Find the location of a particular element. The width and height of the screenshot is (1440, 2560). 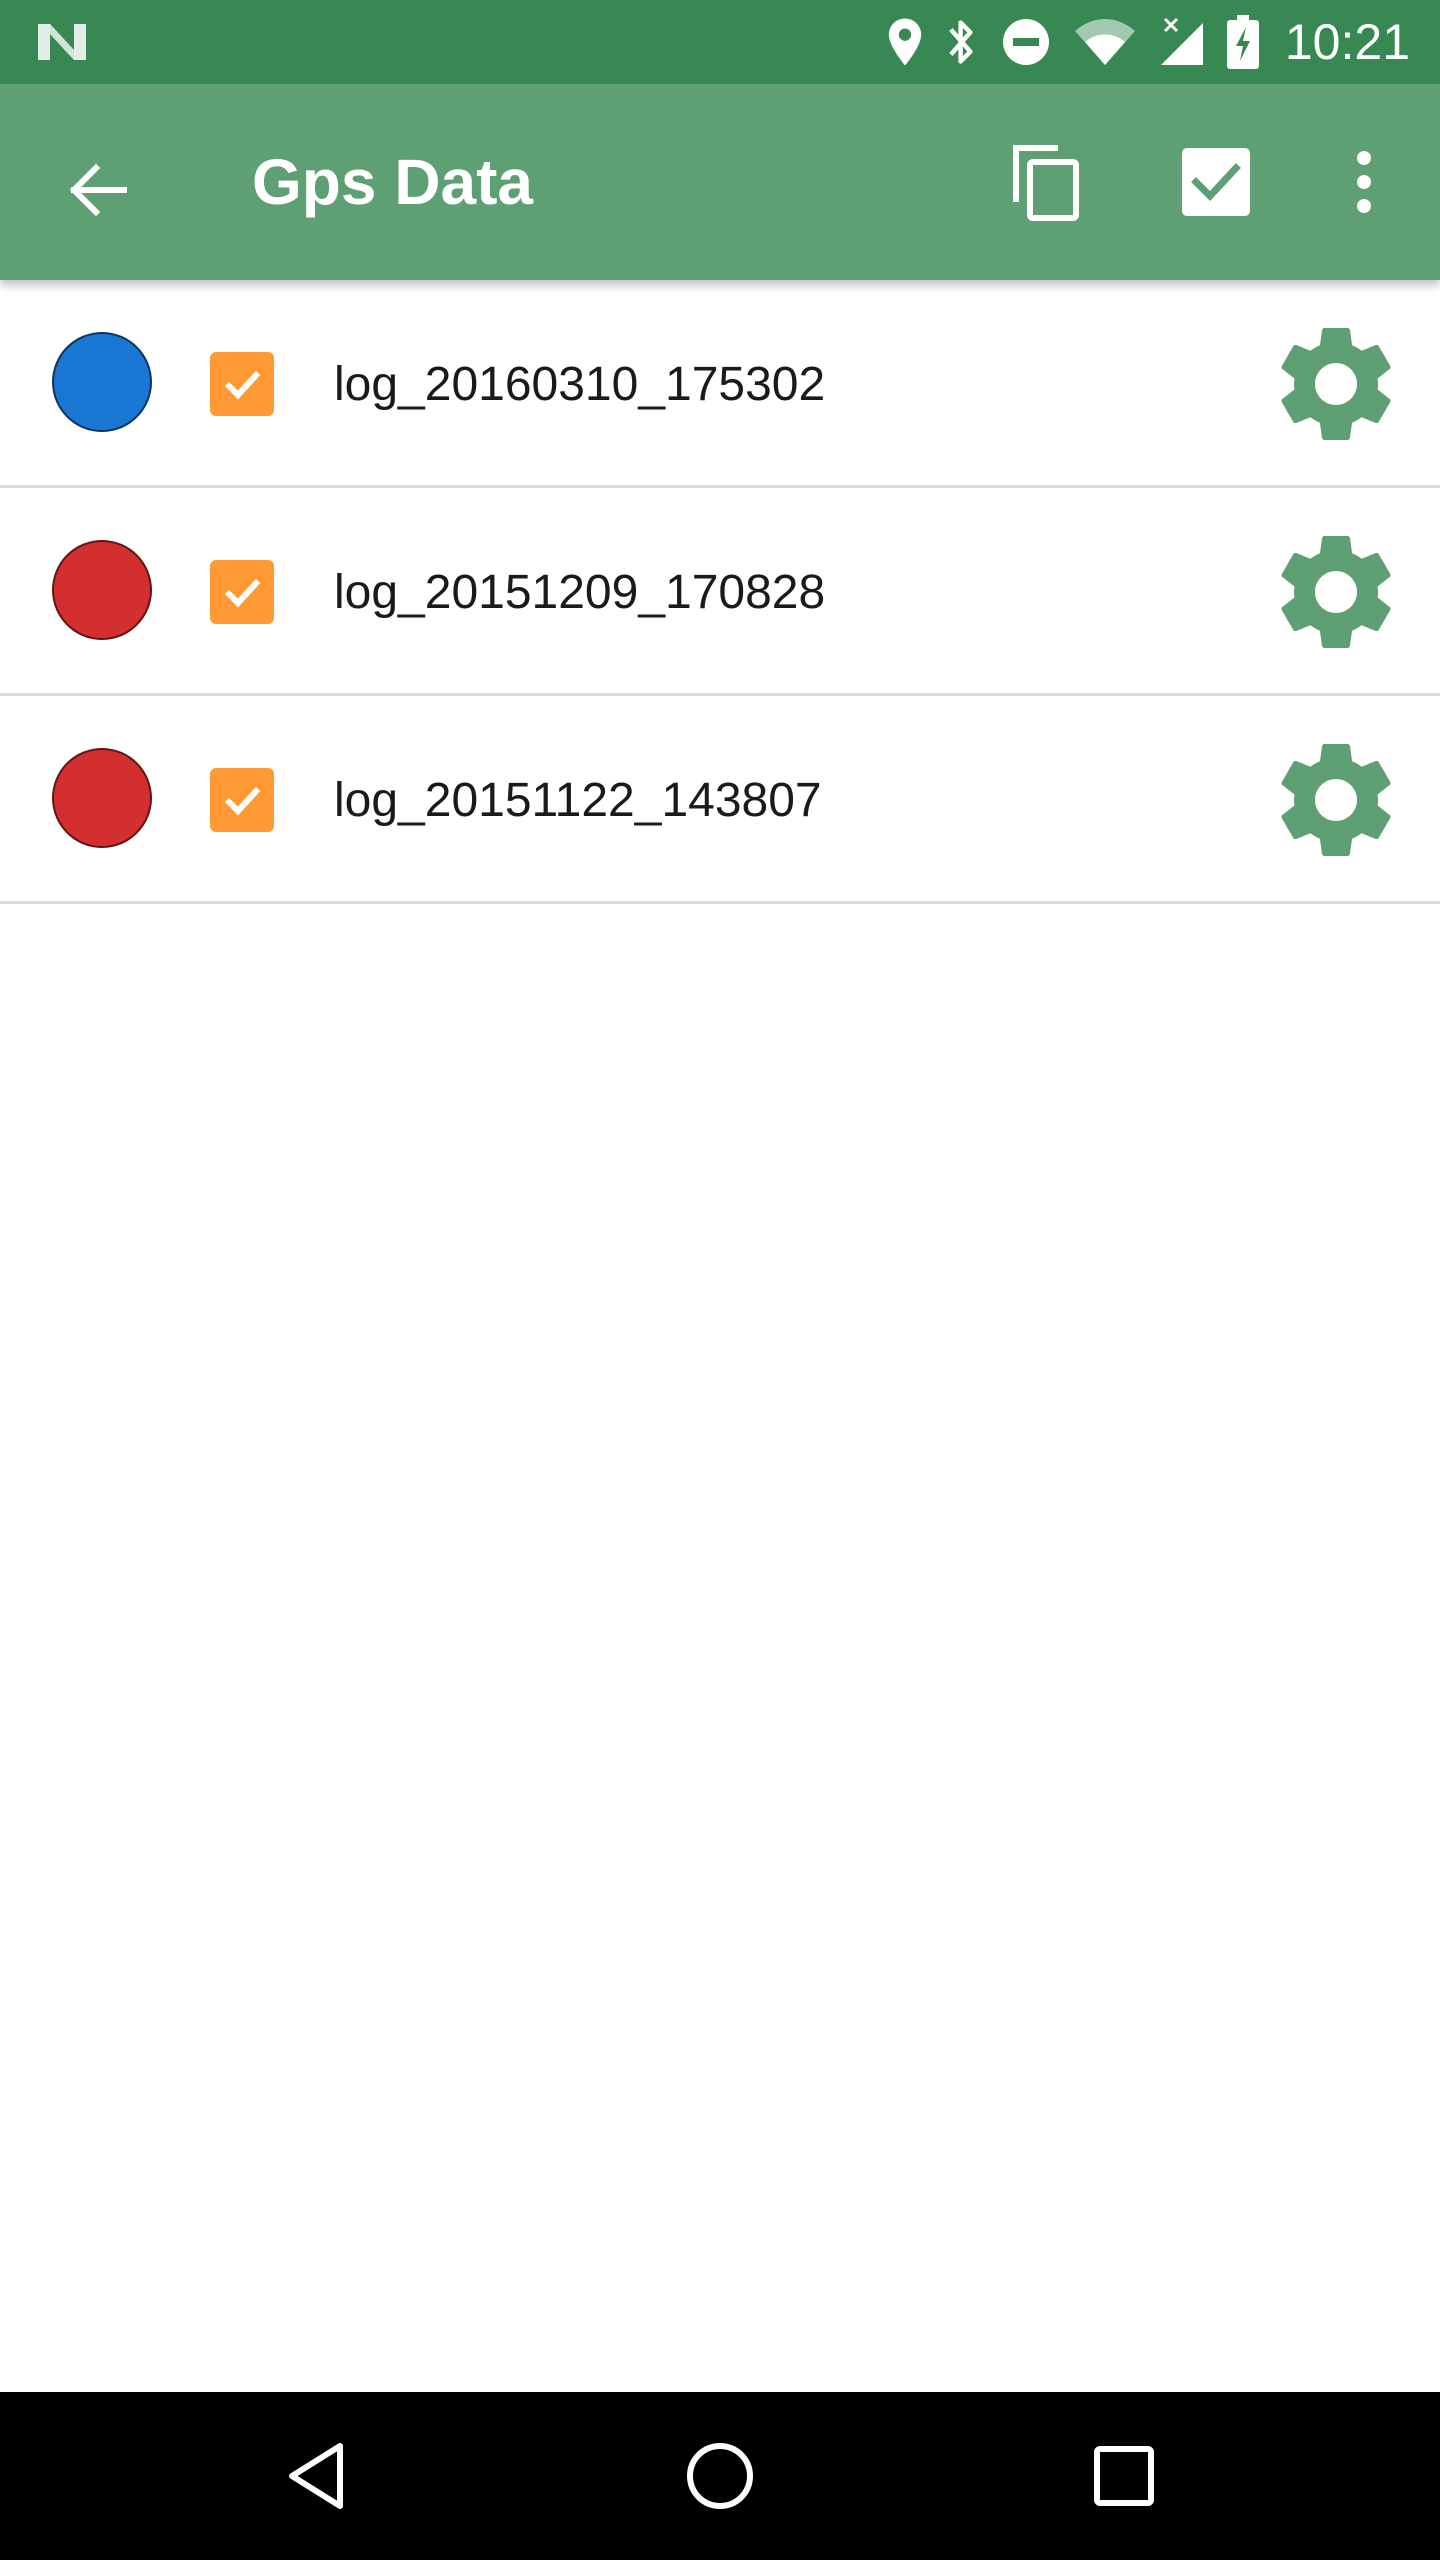

log-name: log_20151122_143807 is located at coordinates (578, 800).